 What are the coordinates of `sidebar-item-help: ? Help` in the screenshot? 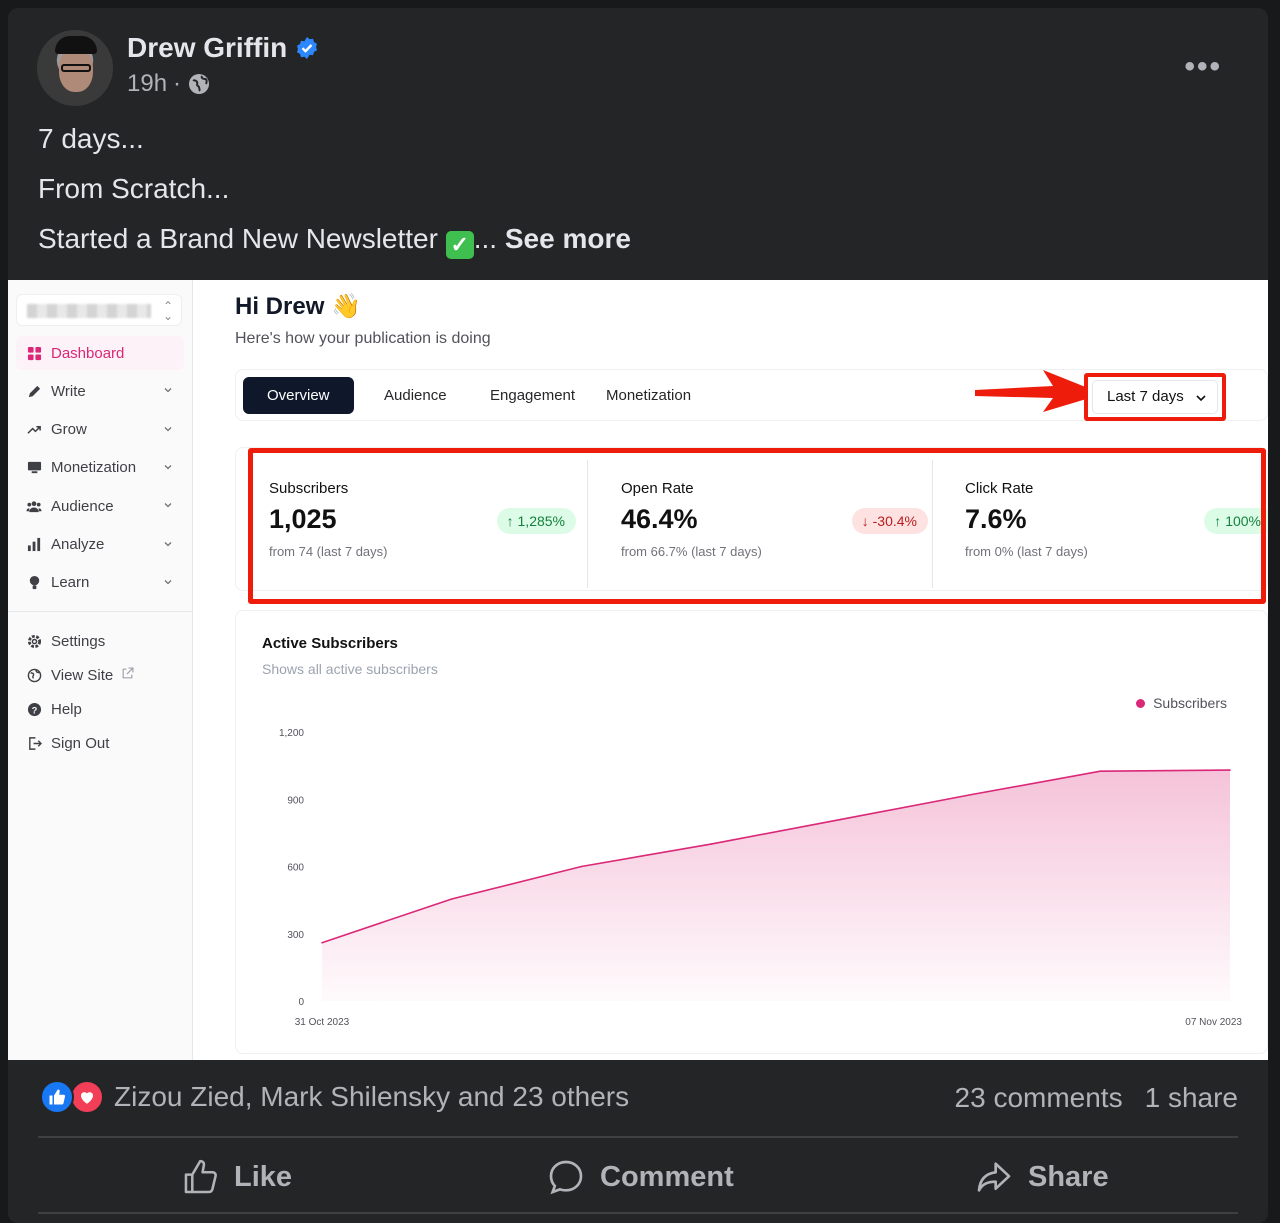 It's located at (100, 709).